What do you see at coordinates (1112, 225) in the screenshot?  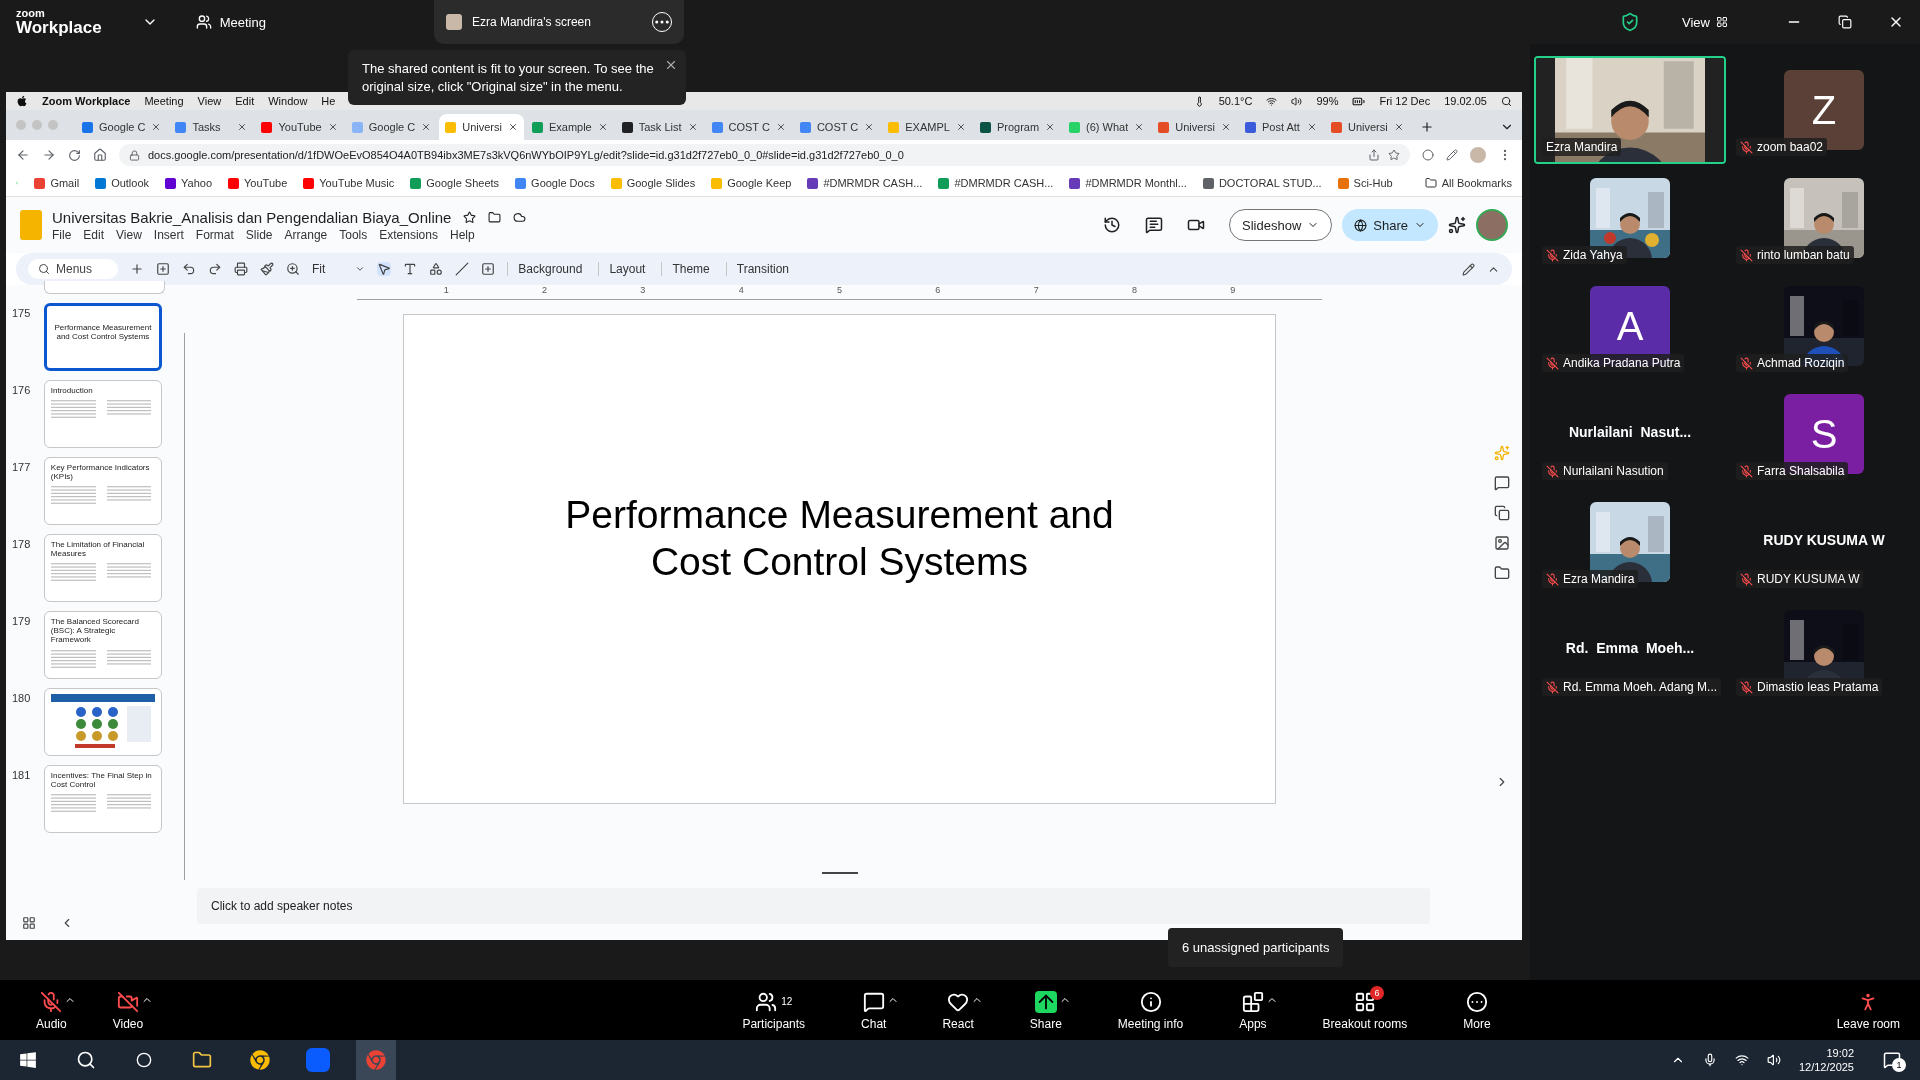 I see `history-icon` at bounding box center [1112, 225].